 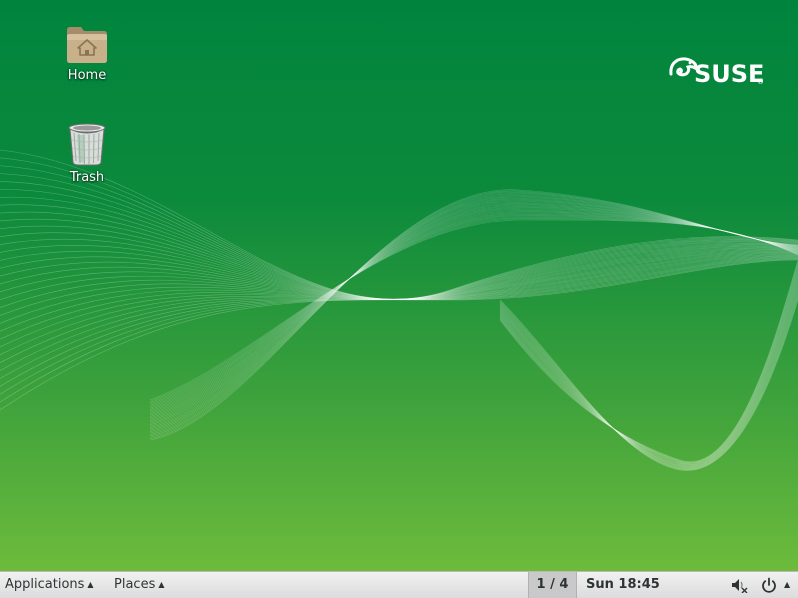 I want to click on suse-logo: SUSE ®, so click(x=716, y=68).